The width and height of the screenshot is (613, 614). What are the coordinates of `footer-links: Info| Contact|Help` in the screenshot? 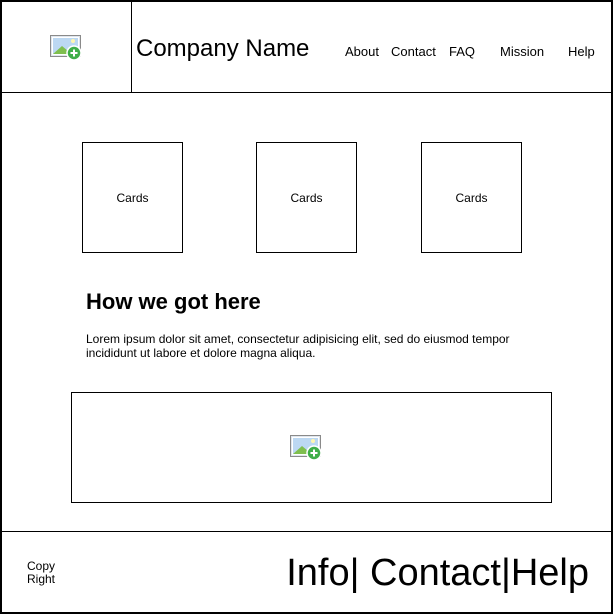 It's located at (437, 573).